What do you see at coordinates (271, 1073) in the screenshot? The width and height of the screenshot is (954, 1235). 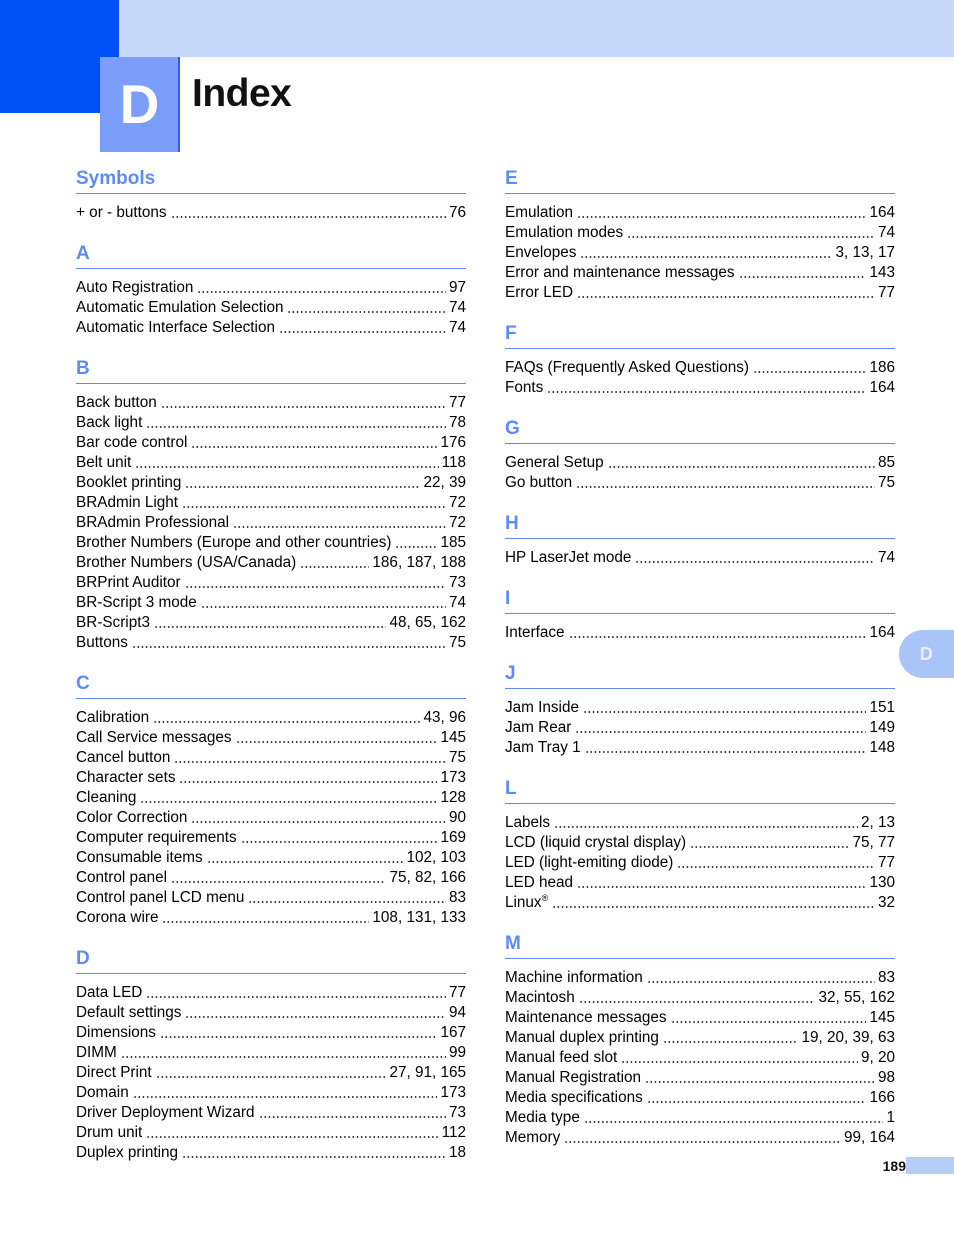 I see `index-entry: Direct Print 27, 91, 165` at bounding box center [271, 1073].